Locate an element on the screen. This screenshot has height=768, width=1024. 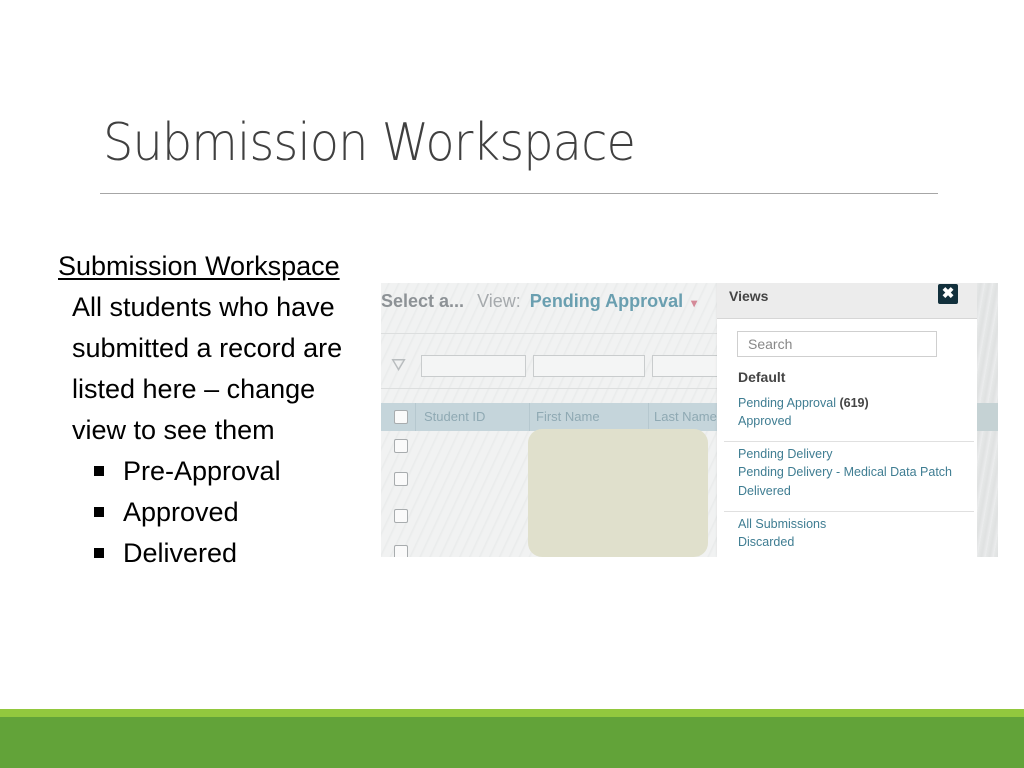
status-bullet-list: Pre-Approval Approved Delivered is located at coordinates (208, 512).